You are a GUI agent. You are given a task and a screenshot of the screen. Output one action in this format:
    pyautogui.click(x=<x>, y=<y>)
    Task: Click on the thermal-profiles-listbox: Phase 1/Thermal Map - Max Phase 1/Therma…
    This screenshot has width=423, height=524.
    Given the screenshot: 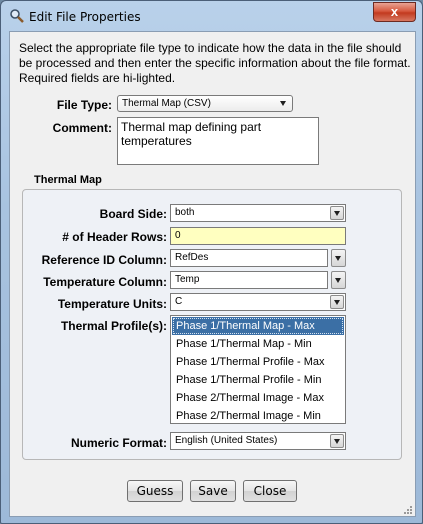 What is the action you would take?
    pyautogui.click(x=258, y=369)
    